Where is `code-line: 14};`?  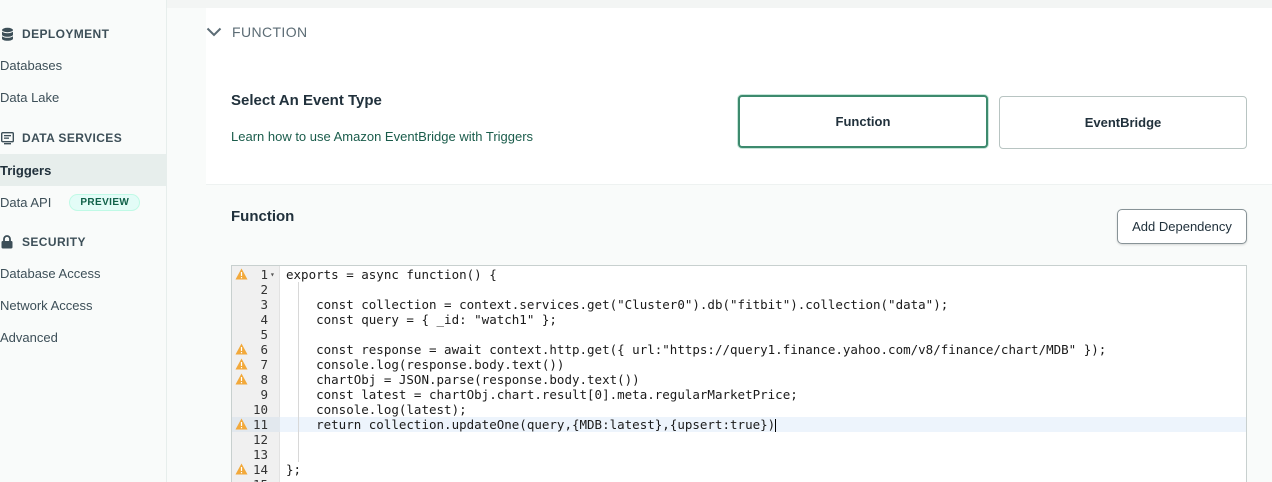 code-line: 14}; is located at coordinates (739, 469).